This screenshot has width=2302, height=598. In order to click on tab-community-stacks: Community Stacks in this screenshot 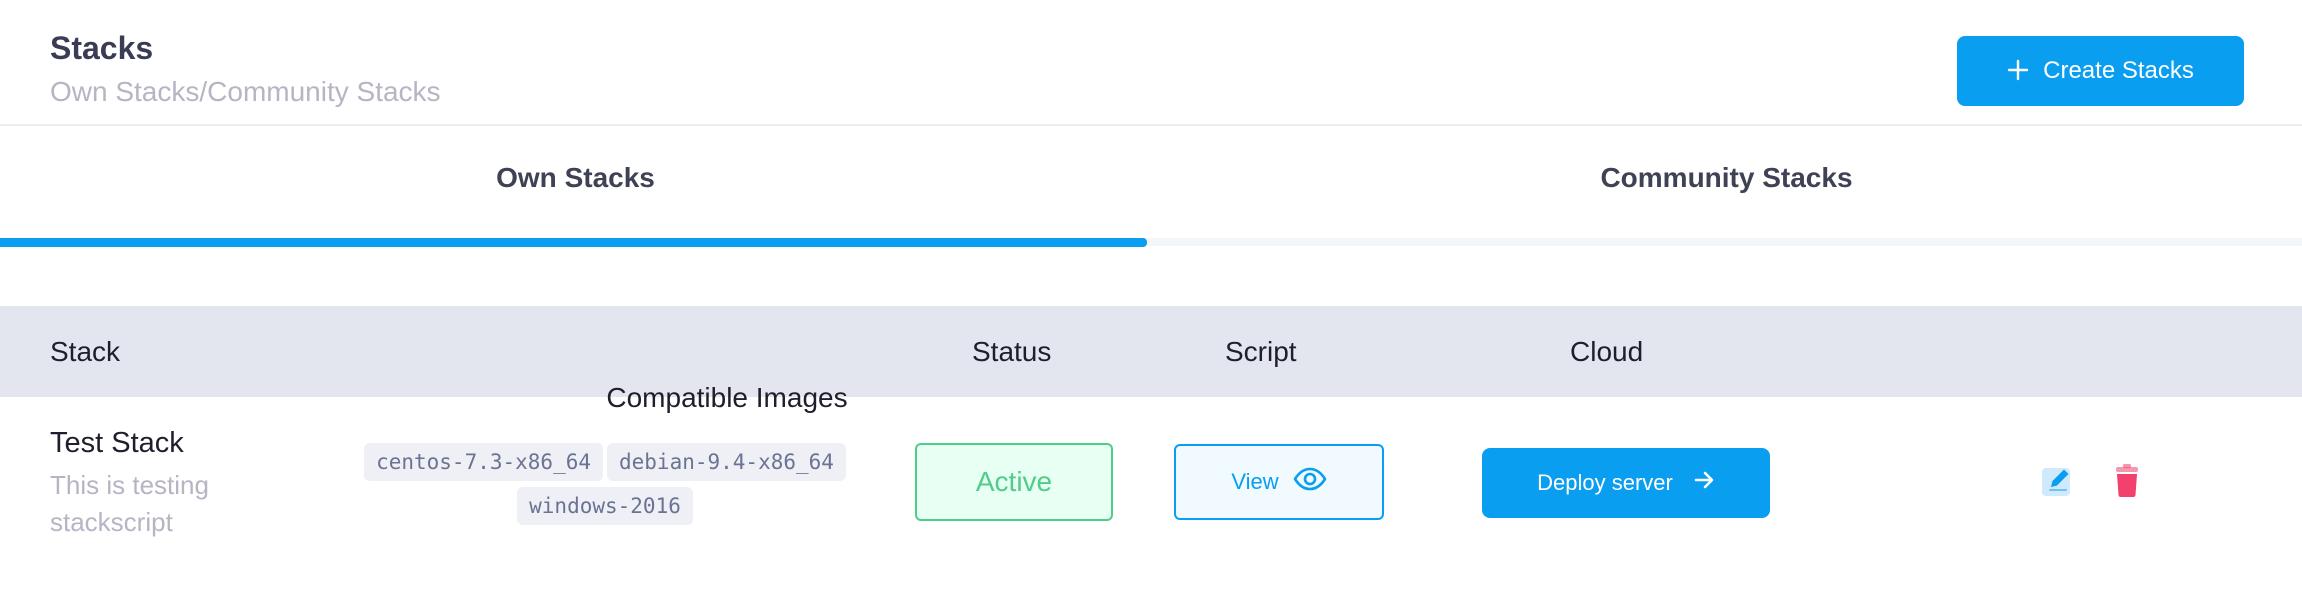, I will do `click(1726, 188)`.